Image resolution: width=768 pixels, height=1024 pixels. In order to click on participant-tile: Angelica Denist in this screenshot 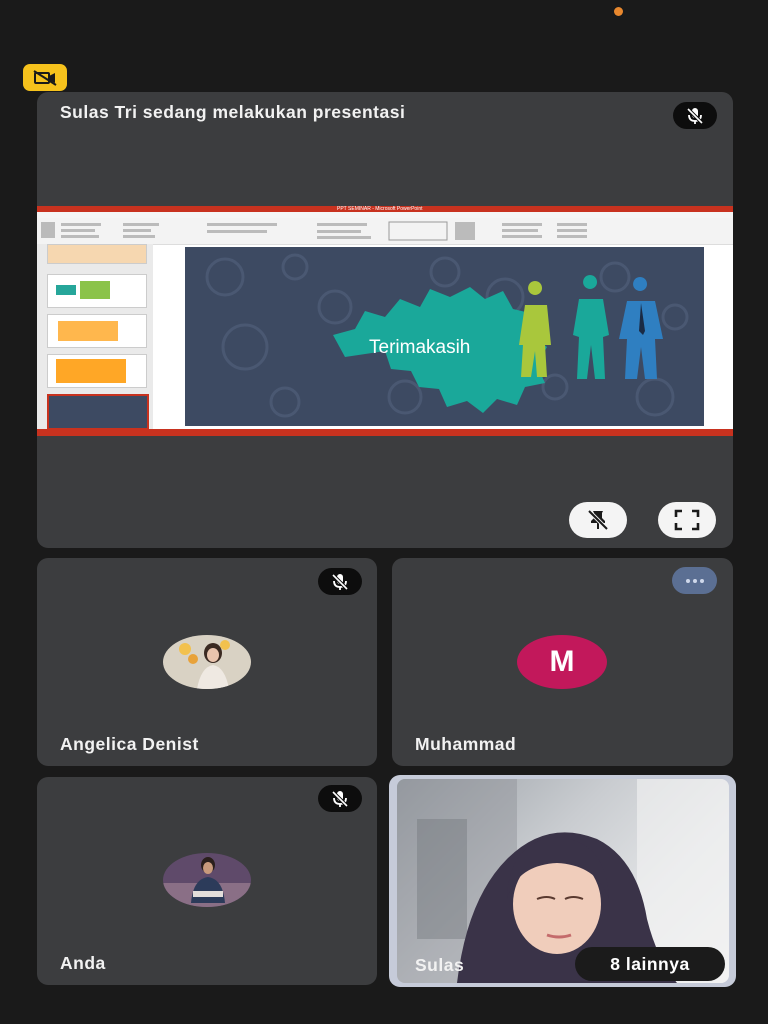, I will do `click(207, 662)`.